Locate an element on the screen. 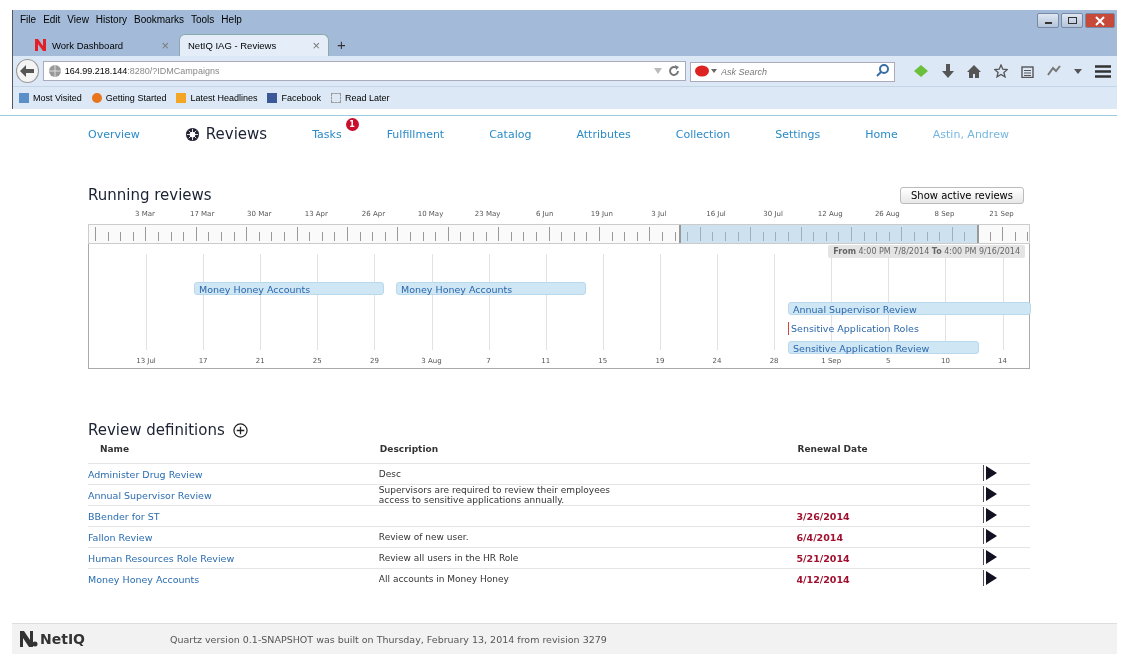  range-label: From 4:00 PM 7/8/2014 To 4:00 PM 9/16/2014 is located at coordinates (926, 251).